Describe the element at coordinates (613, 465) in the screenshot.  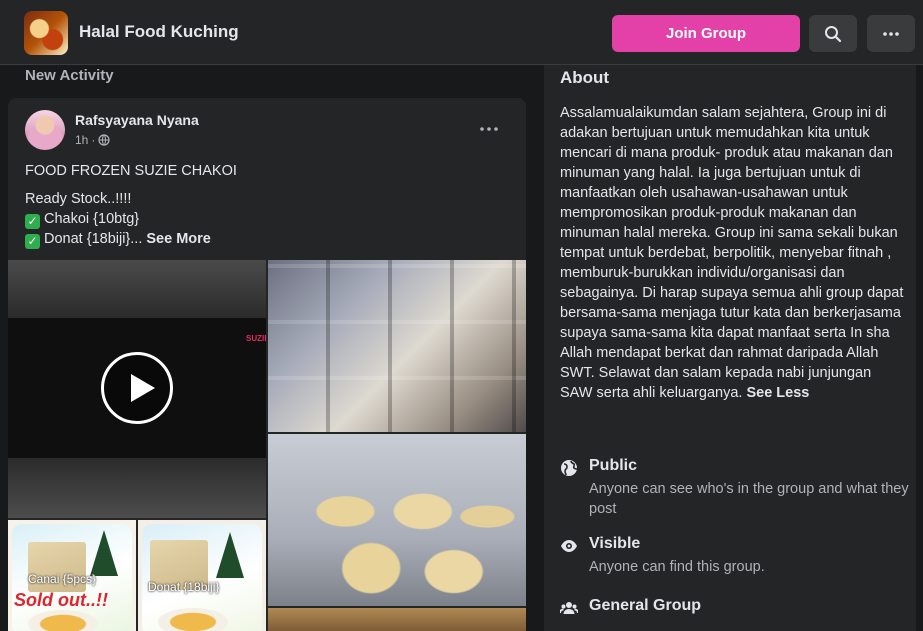
I see `privacy-title: Public` at that location.